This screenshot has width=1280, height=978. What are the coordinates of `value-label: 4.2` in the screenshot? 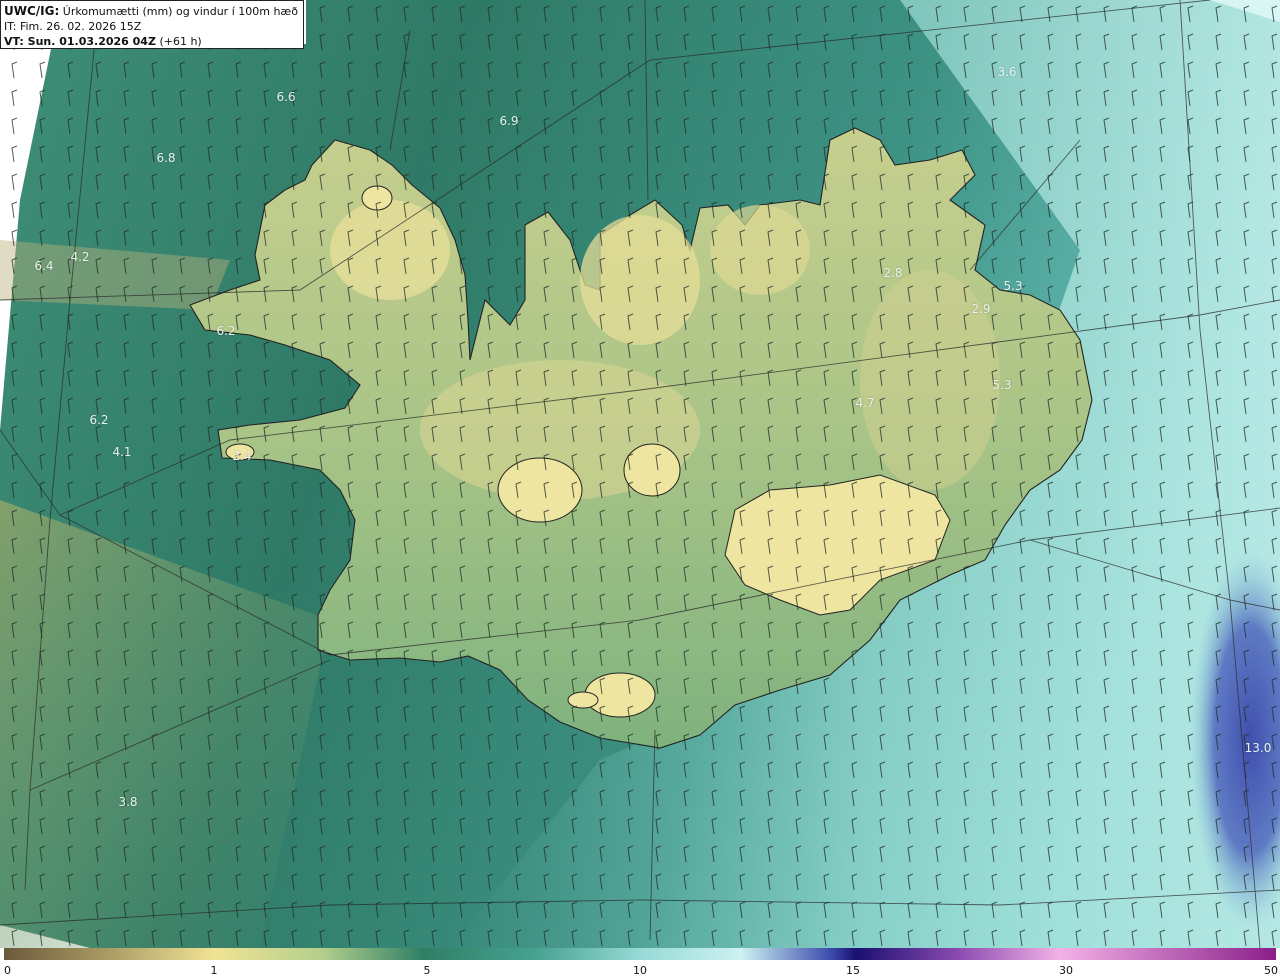 It's located at (80, 257).